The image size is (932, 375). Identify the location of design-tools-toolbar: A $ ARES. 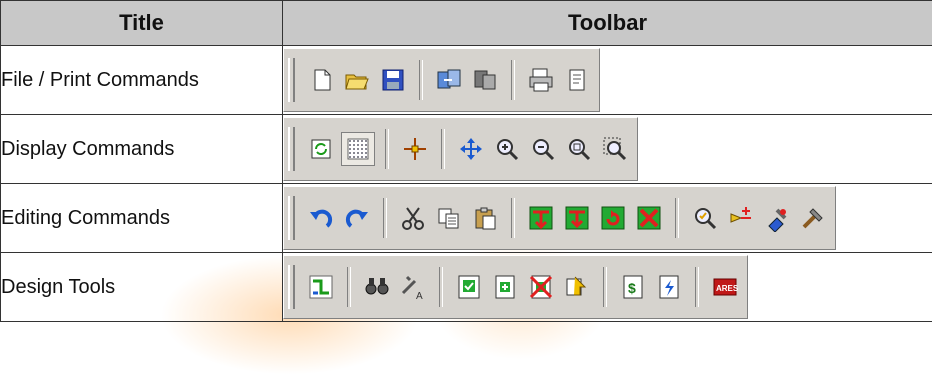
(515, 287).